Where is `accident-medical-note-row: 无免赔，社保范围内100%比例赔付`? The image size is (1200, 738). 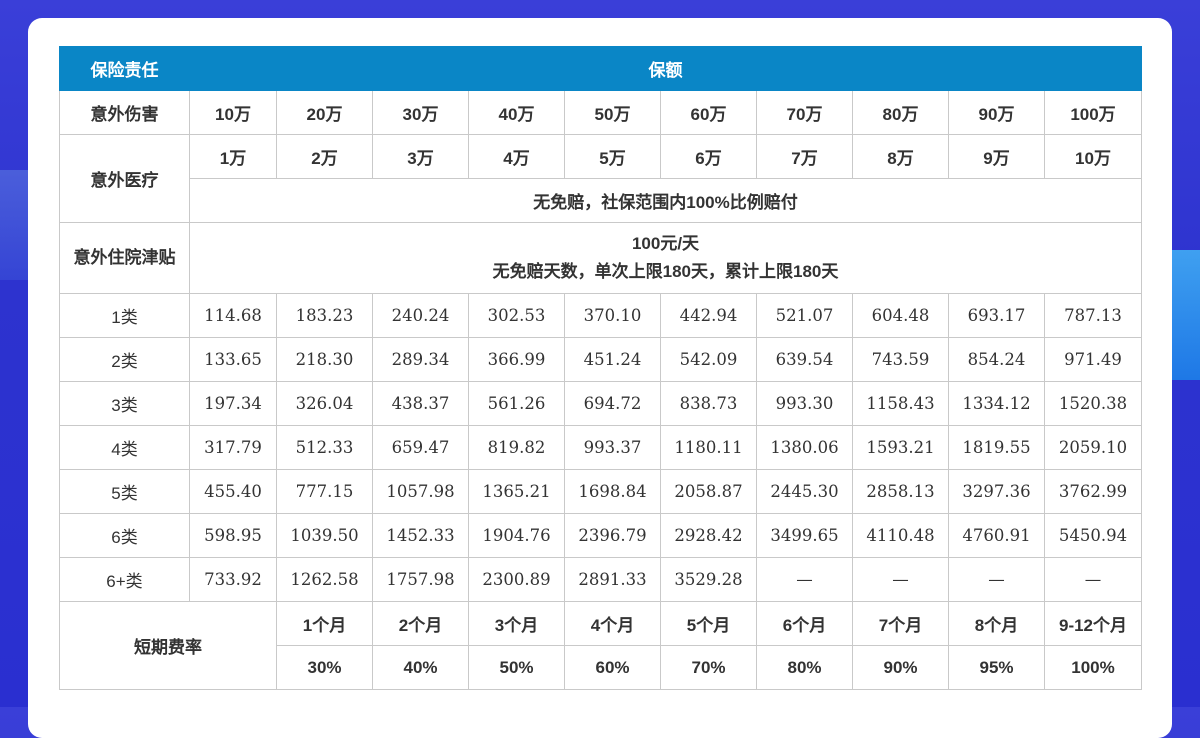
accident-medical-note-row: 无免赔，社保范围内100%比例赔付 is located at coordinates (601, 200).